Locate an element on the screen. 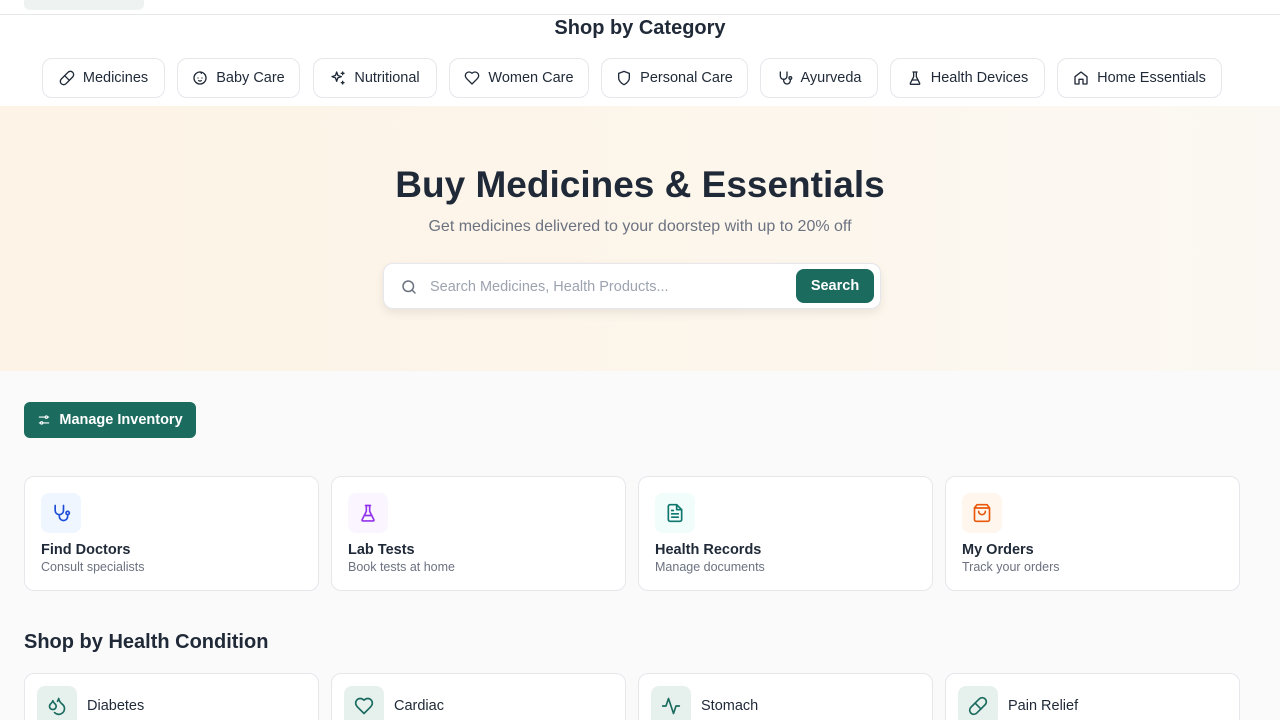 The width and height of the screenshot is (1280, 720). condition-card-cardiac: Cardiac is located at coordinates (478, 696).